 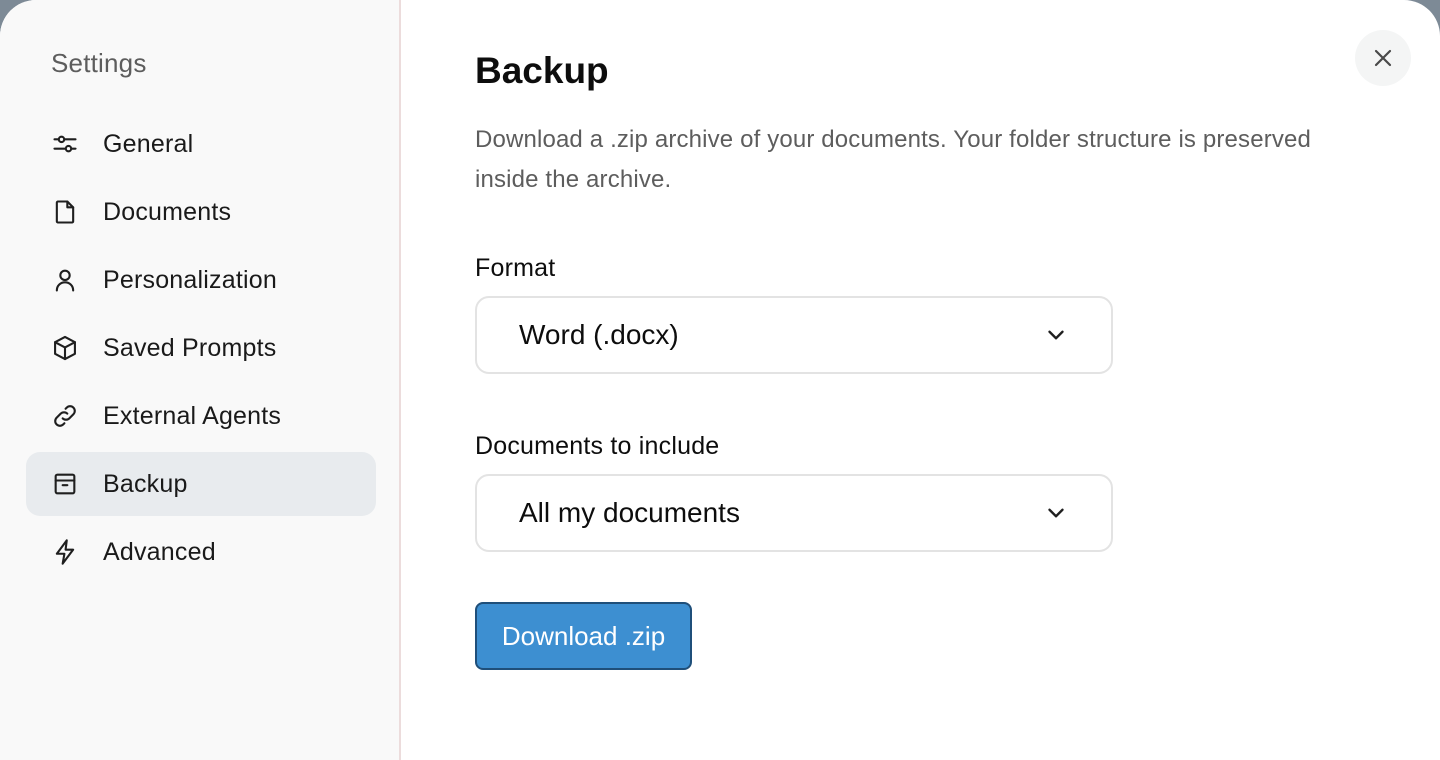 I want to click on format-select: Word (.docx), so click(x=794, y=335).